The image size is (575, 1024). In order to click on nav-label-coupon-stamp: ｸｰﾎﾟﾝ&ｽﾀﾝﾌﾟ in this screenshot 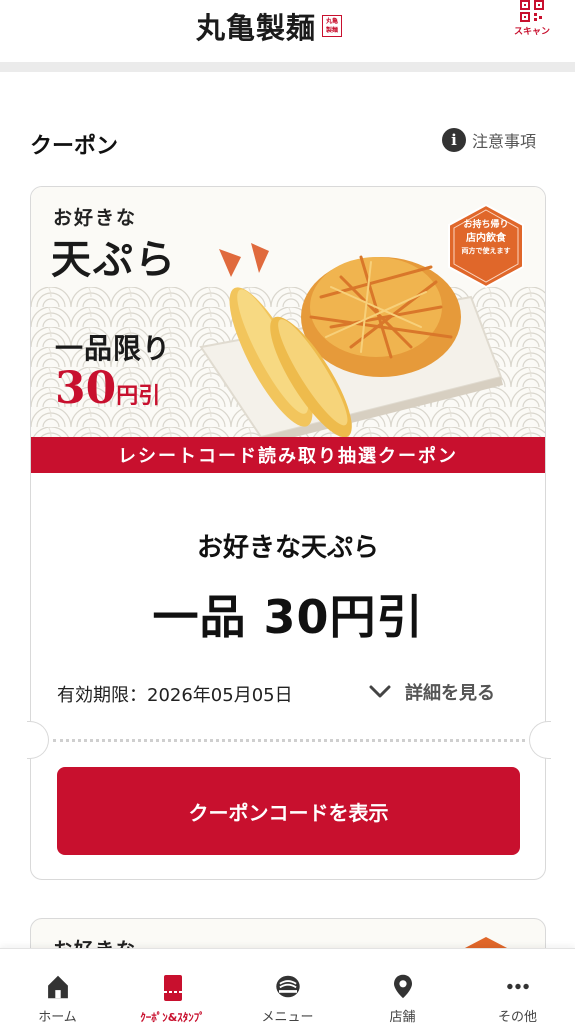, I will do `click(172, 1017)`.